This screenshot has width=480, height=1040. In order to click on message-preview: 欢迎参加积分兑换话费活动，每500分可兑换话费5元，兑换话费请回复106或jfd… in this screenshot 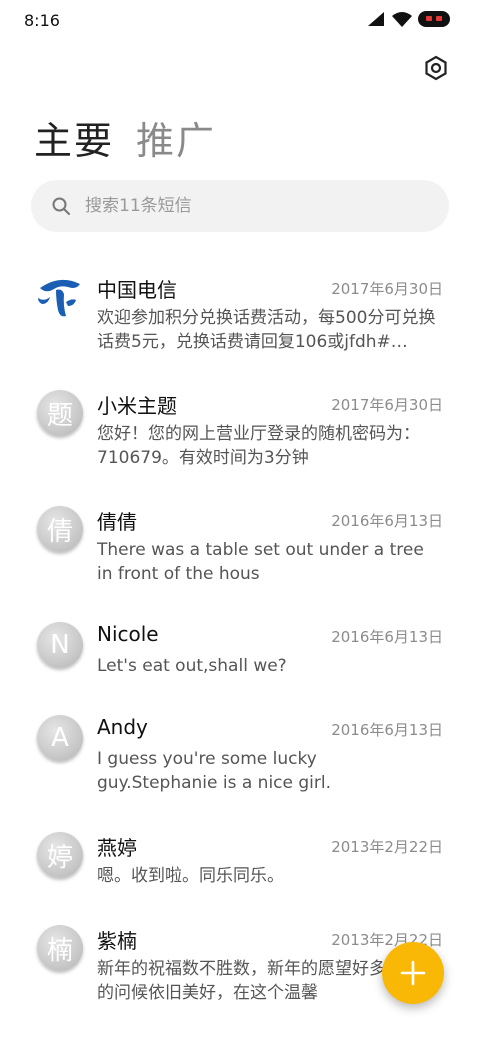, I will do `click(266, 330)`.